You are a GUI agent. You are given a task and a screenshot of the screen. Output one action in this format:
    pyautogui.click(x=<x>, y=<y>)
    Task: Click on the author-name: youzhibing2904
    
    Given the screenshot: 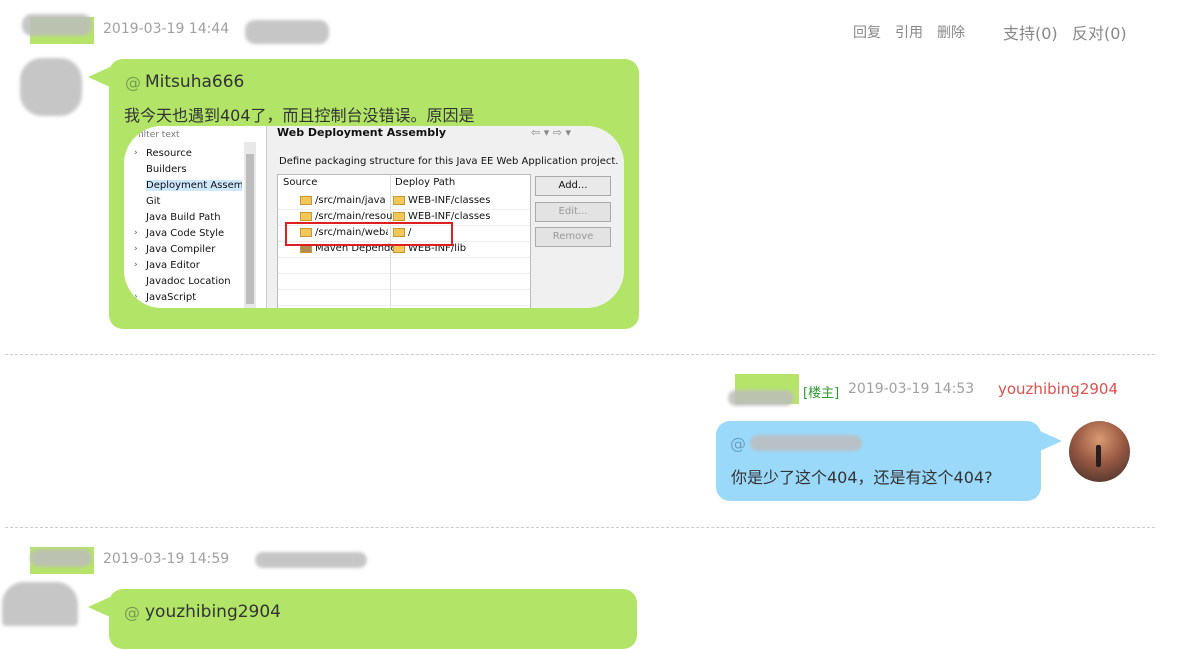 What is the action you would take?
    pyautogui.click(x=1058, y=389)
    